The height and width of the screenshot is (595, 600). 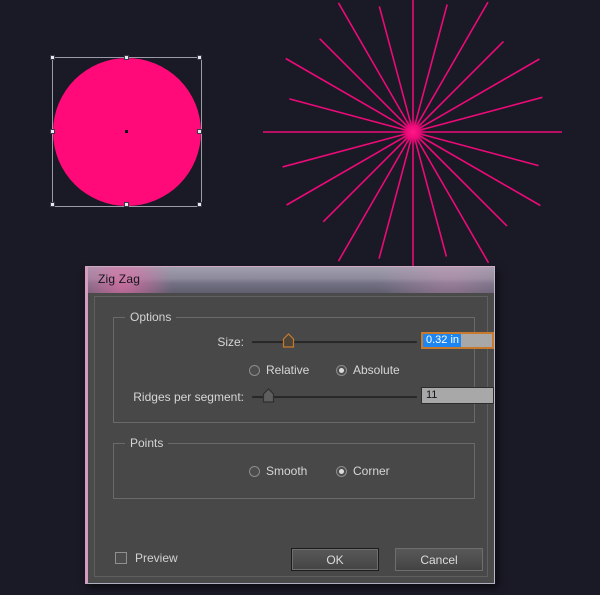 What do you see at coordinates (254, 370) in the screenshot?
I see `radio-relative-mark` at bounding box center [254, 370].